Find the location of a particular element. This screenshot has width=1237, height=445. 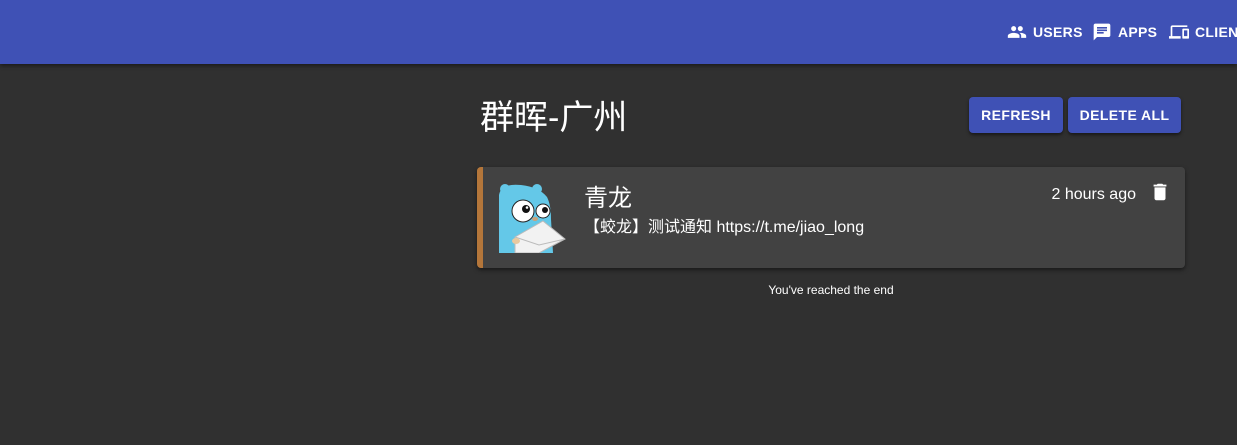

nav-apps-label: APPS is located at coordinates (1138, 32).